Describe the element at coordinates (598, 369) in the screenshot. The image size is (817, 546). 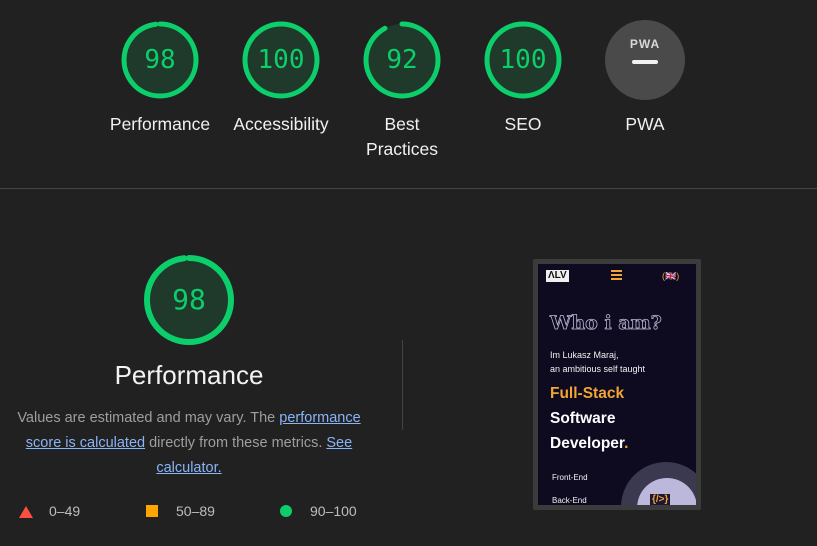
I see `intro-line: an ambitious self taught` at that location.